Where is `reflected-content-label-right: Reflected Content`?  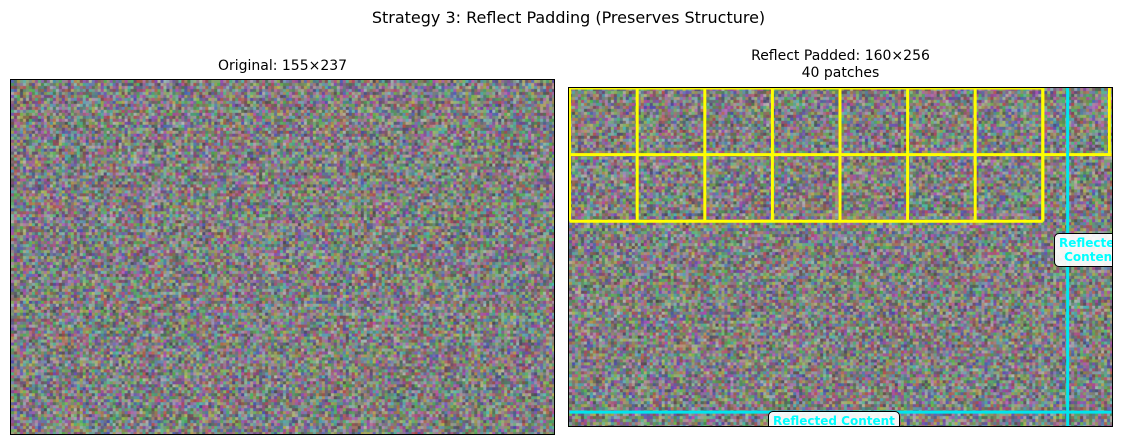 reflected-content-label-right: Reflected Content is located at coordinates (1083, 250).